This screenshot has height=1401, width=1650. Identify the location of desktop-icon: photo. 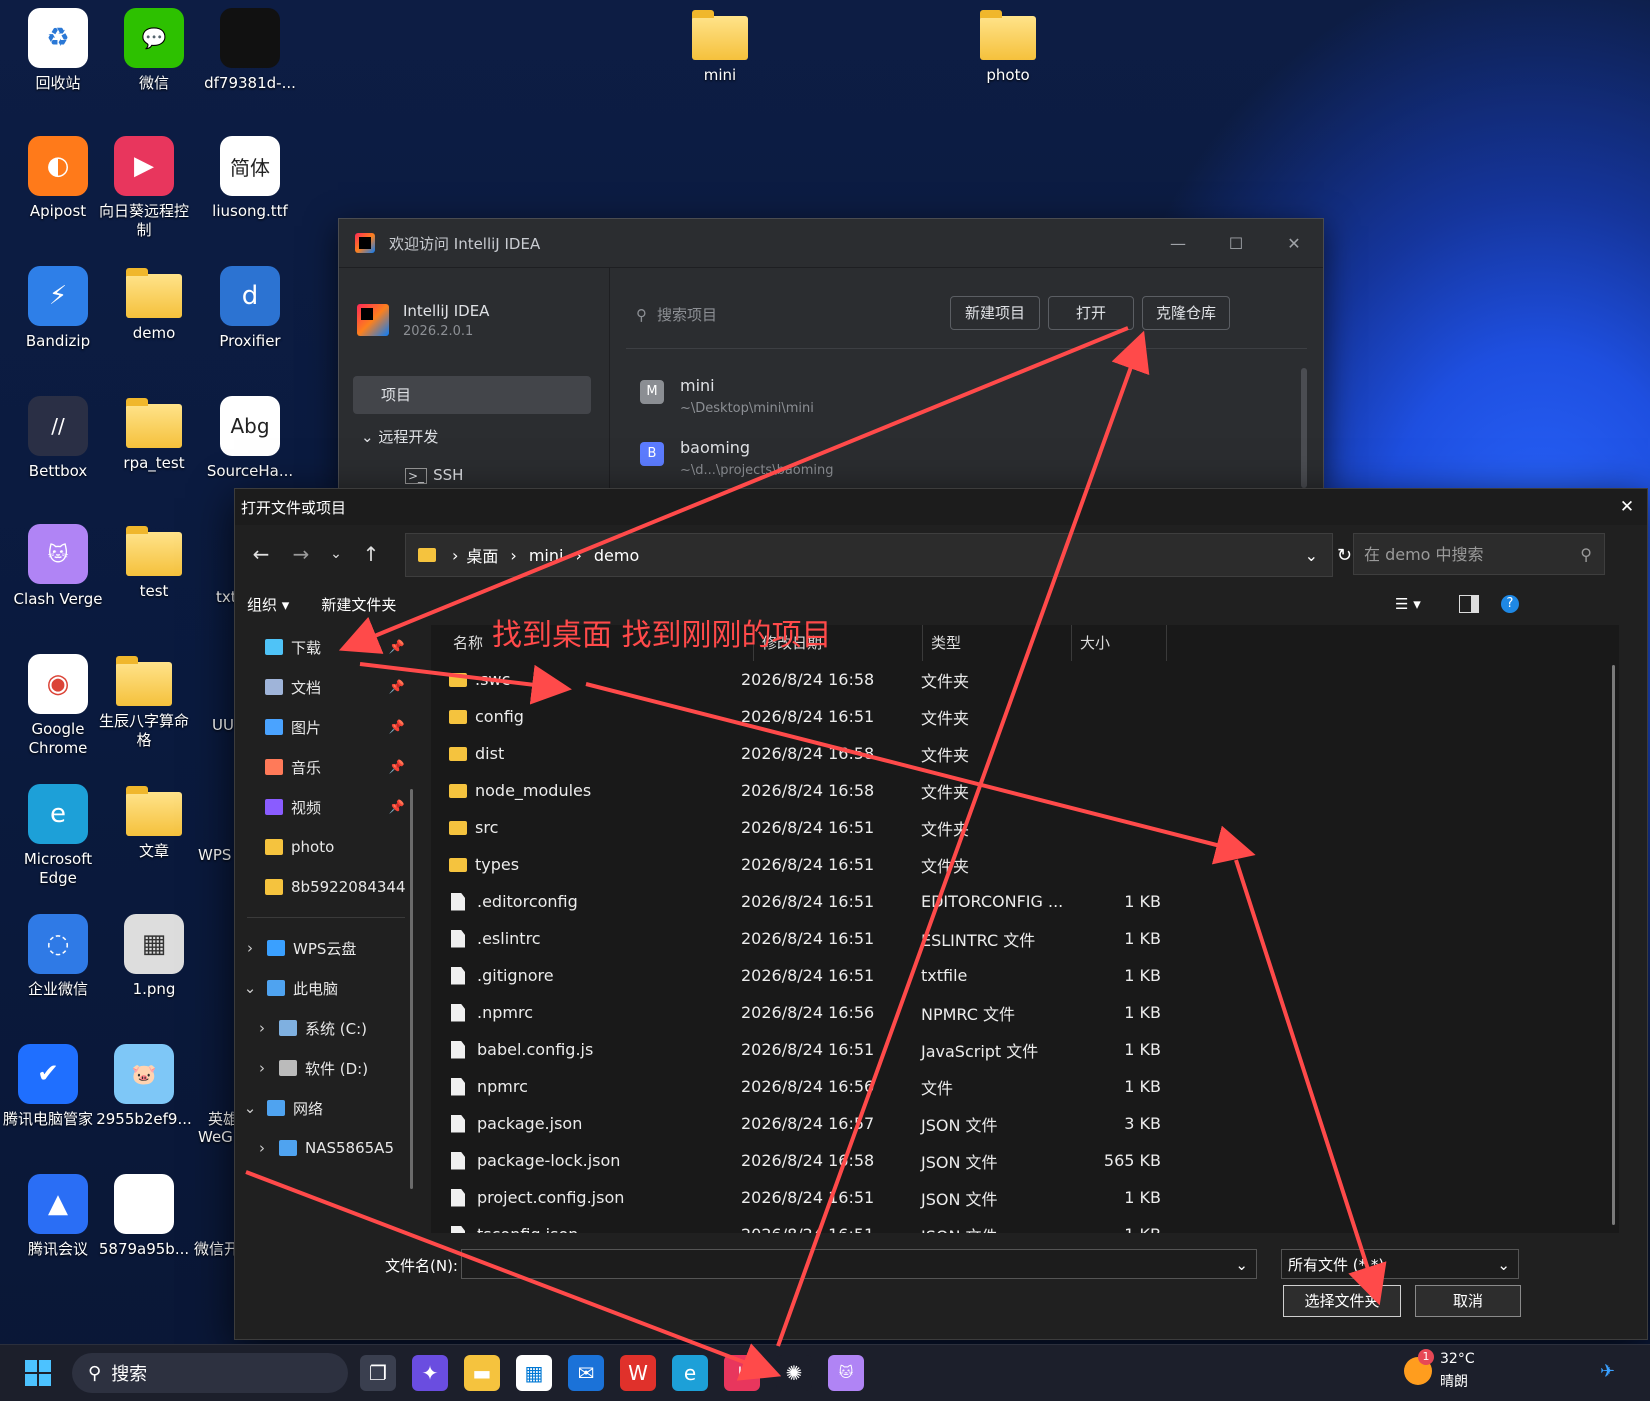
(1008, 46).